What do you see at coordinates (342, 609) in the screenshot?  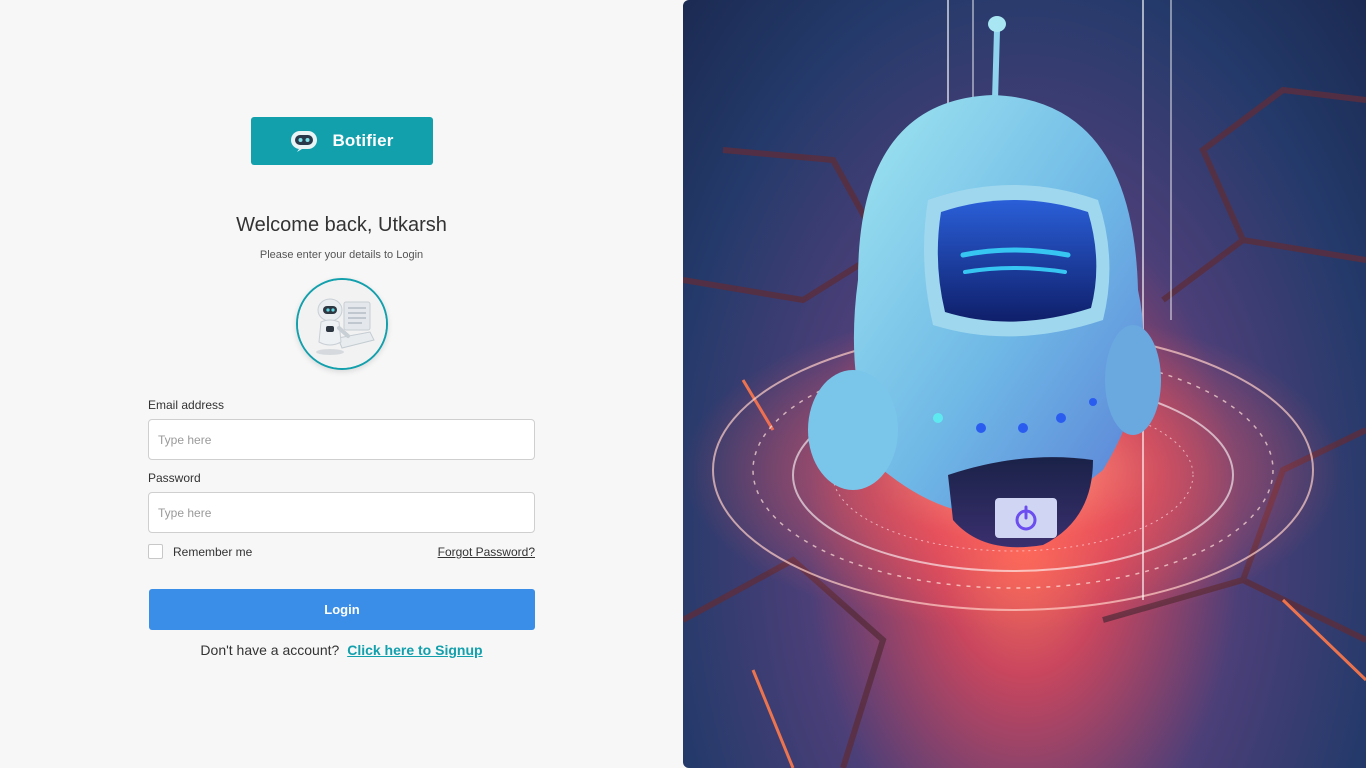 I see `login-button: Login` at bounding box center [342, 609].